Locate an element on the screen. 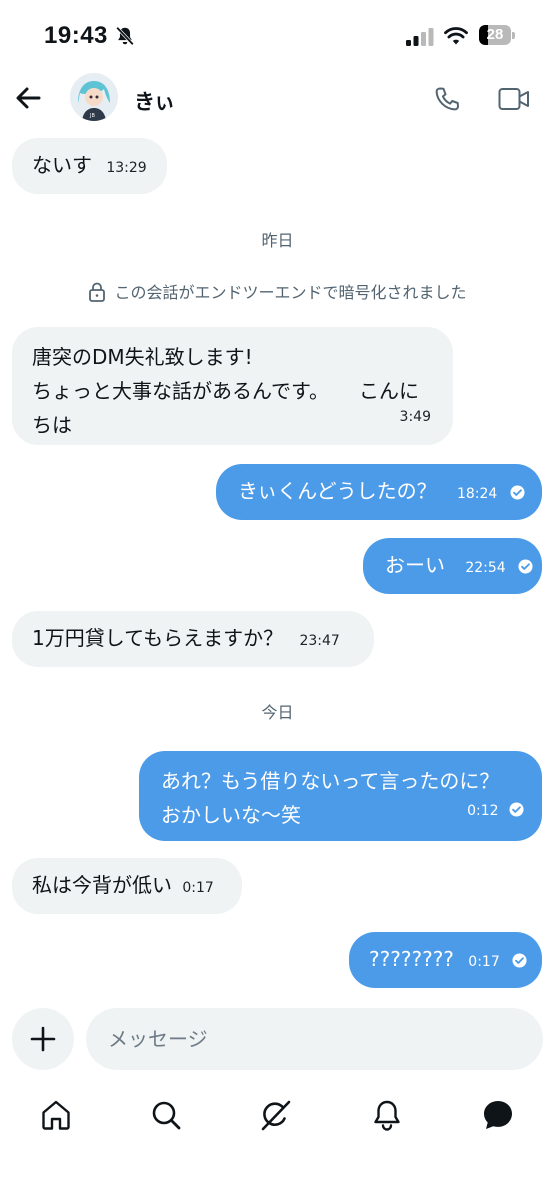 This screenshot has height=1200, width=555. arrow-left-icon is located at coordinates (28, 98).